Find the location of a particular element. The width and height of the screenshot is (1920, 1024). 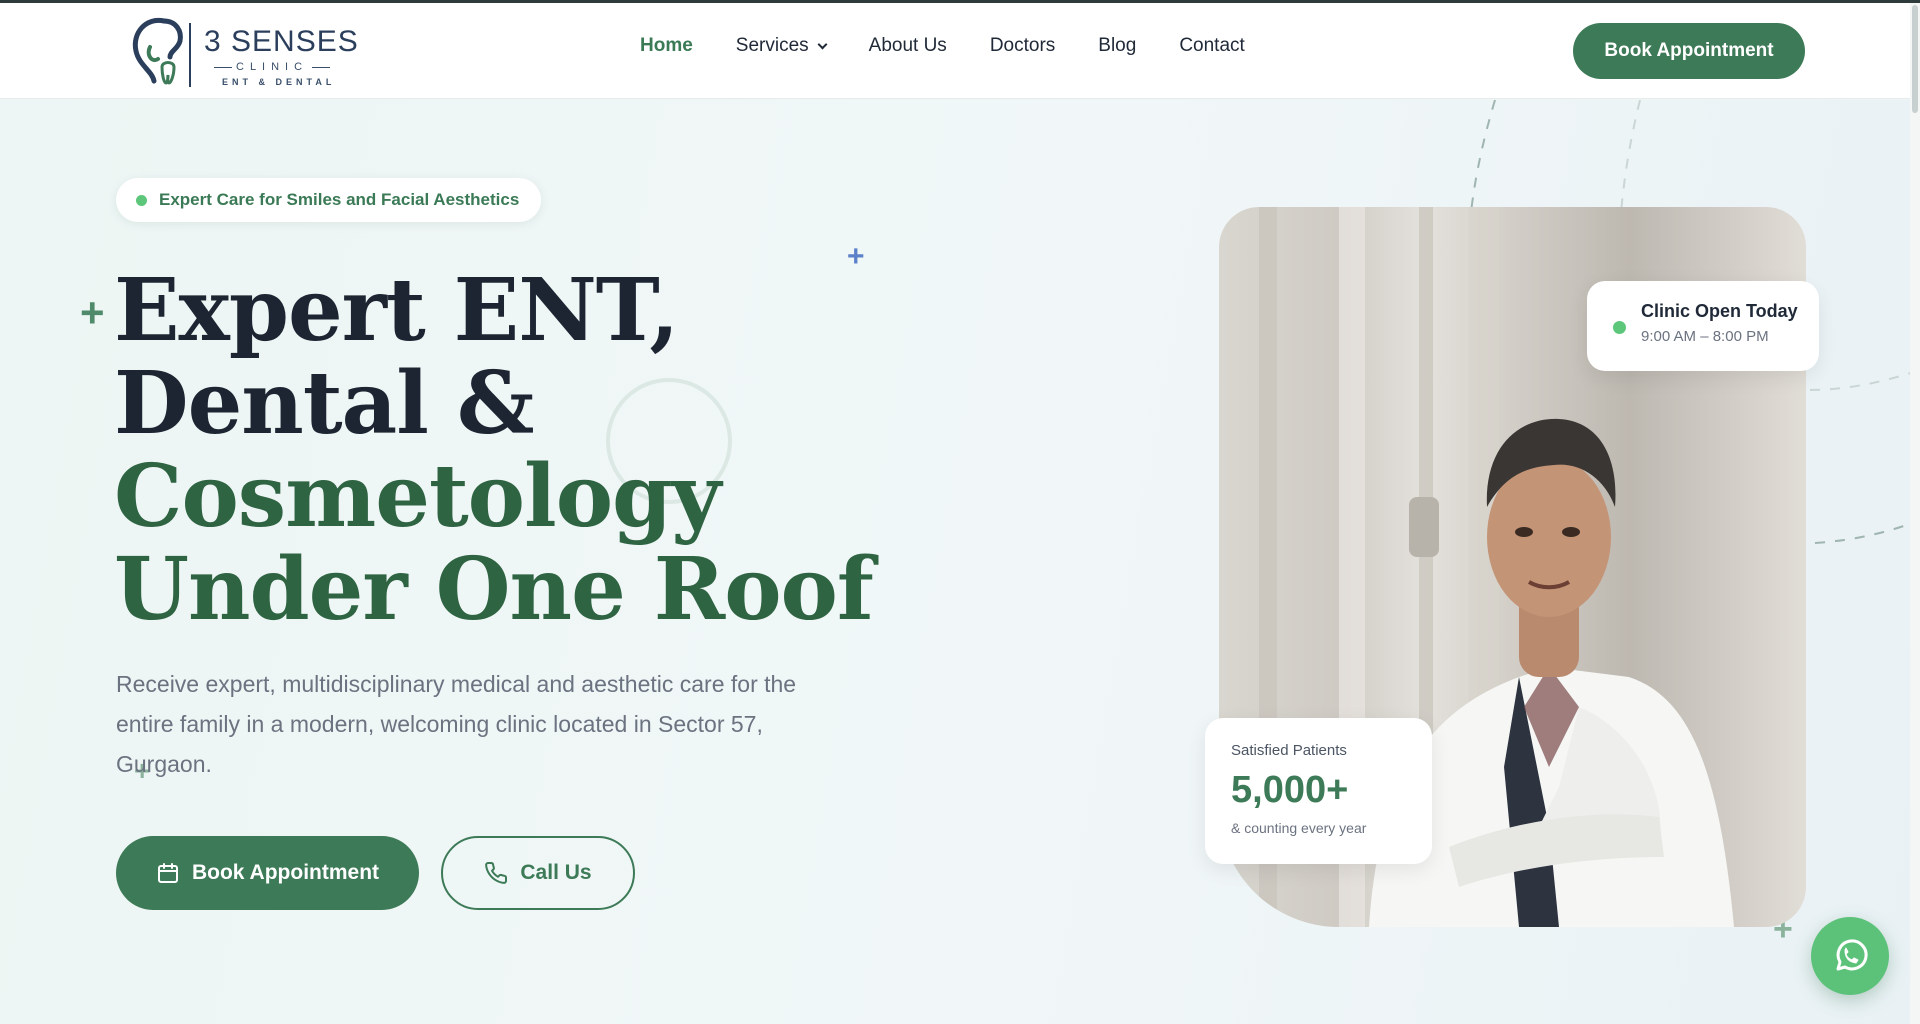

nav-services-label: Services is located at coordinates (772, 45).